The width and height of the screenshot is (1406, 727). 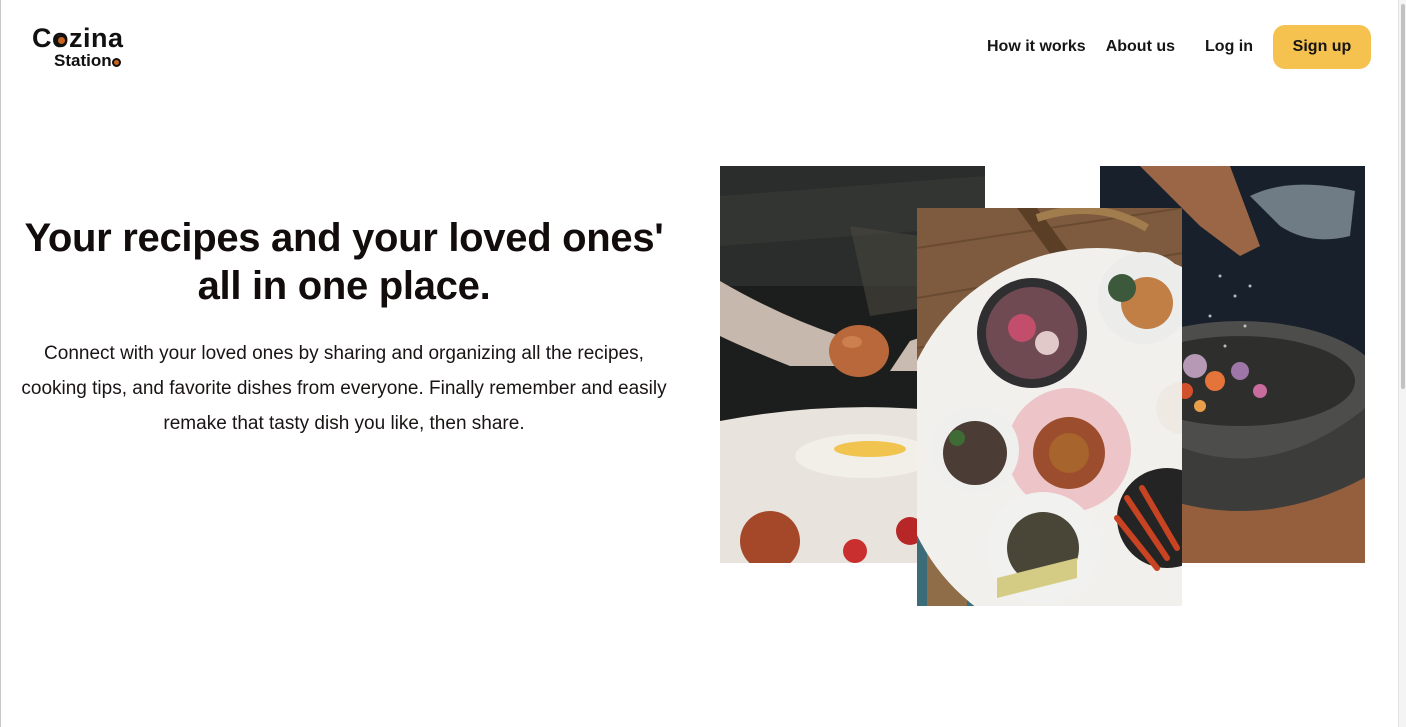 I want to click on logo: Cozina Station, so click(x=82, y=48).